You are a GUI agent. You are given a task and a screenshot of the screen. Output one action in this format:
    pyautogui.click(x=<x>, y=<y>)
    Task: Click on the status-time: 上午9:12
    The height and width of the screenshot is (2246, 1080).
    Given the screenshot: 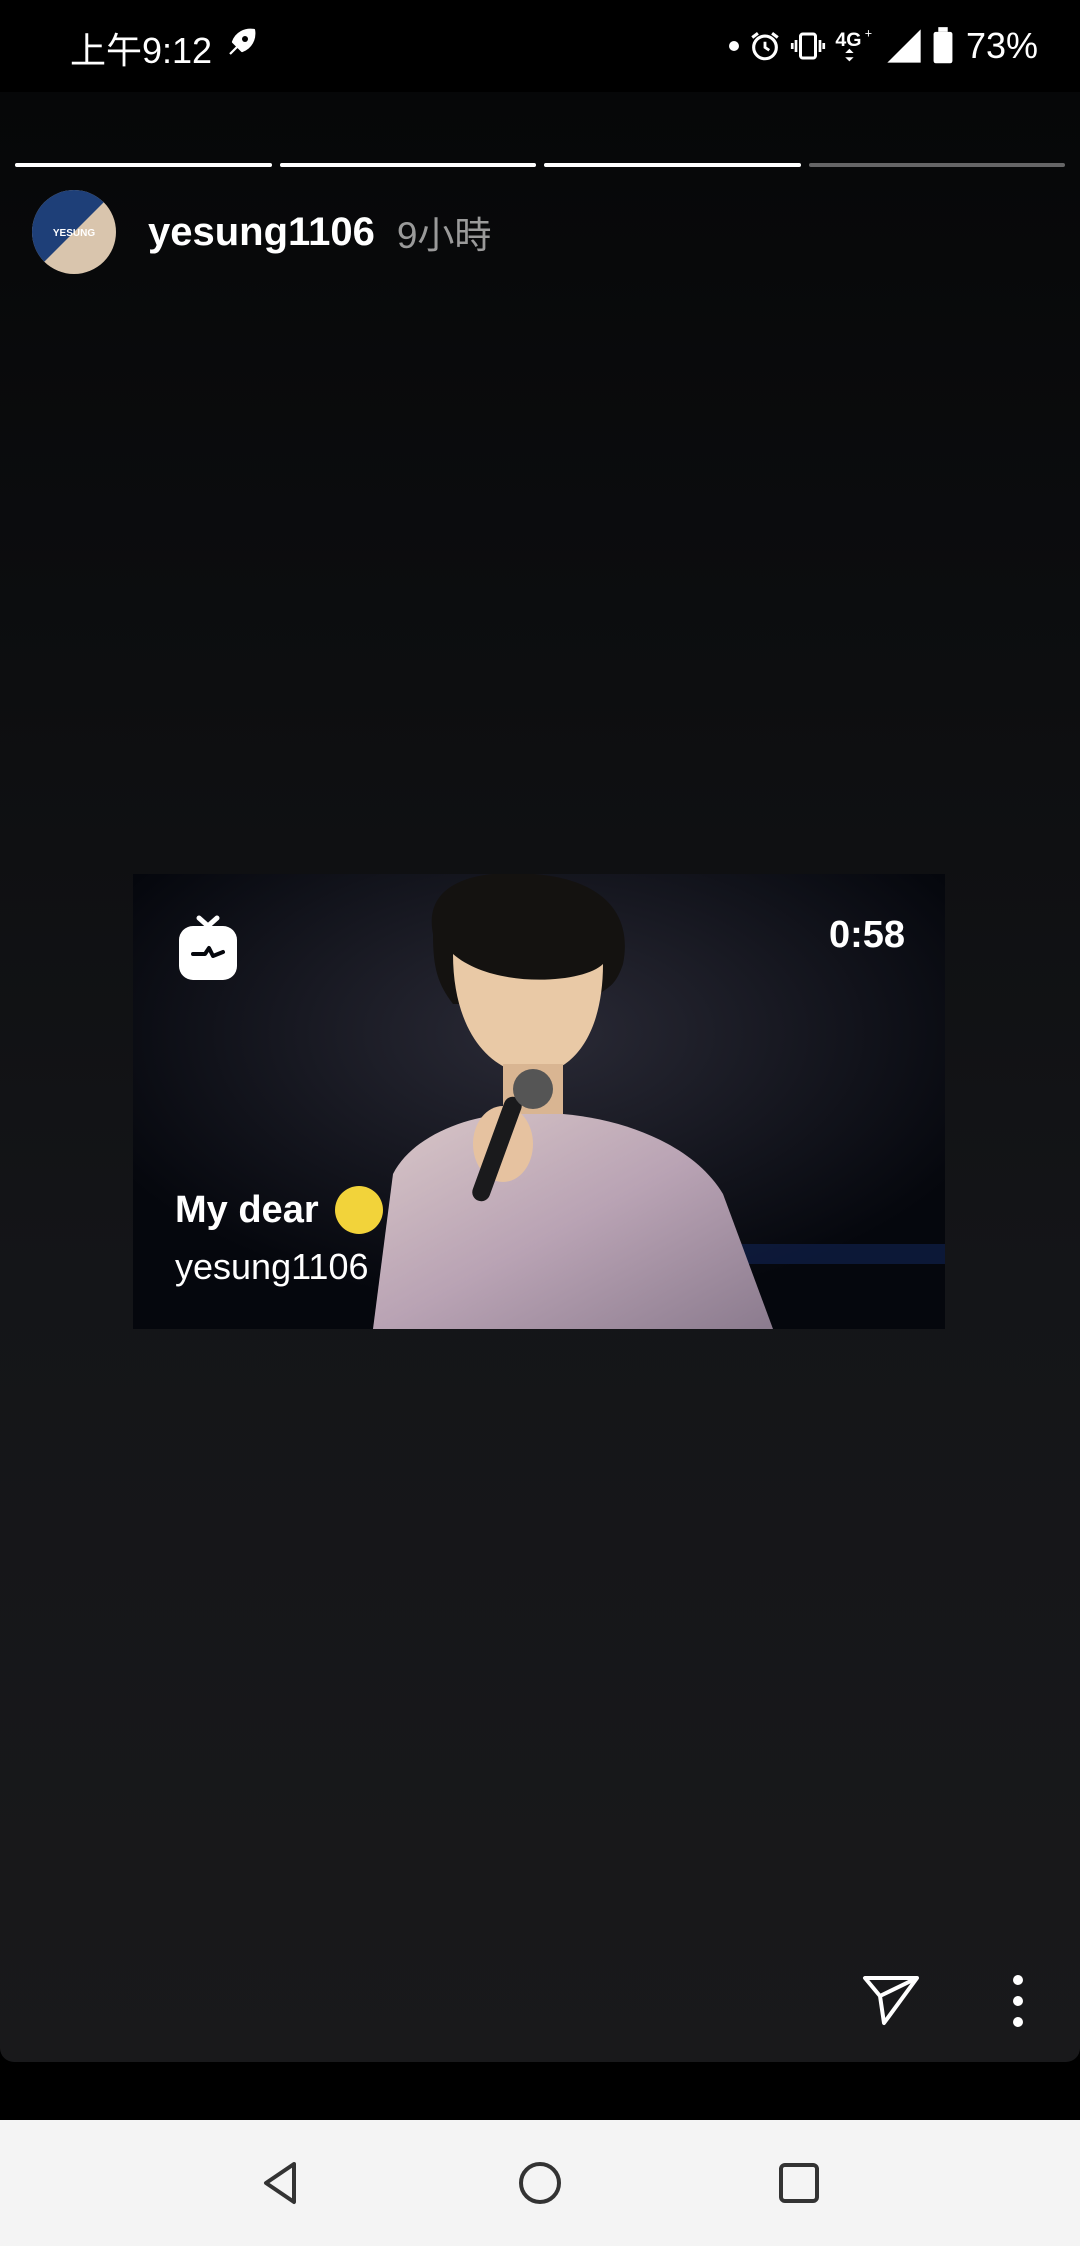 What is the action you would take?
    pyautogui.click(x=141, y=50)
    